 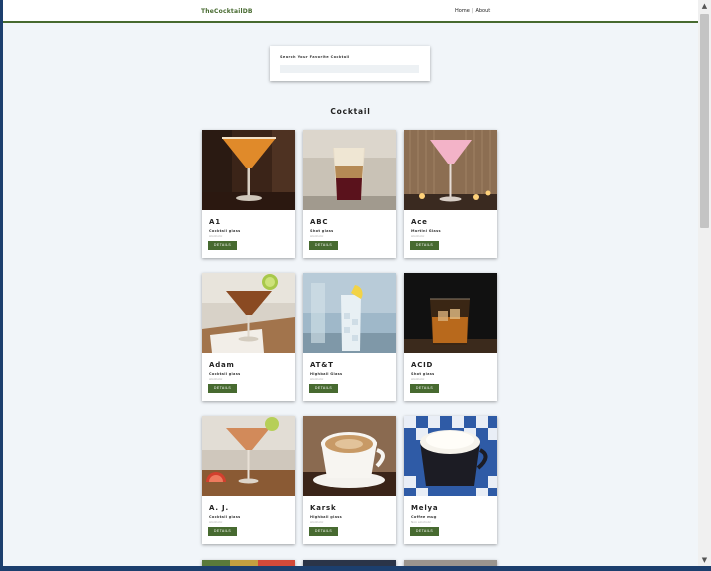 I want to click on cocktail-name: A. J., so click(x=219, y=508).